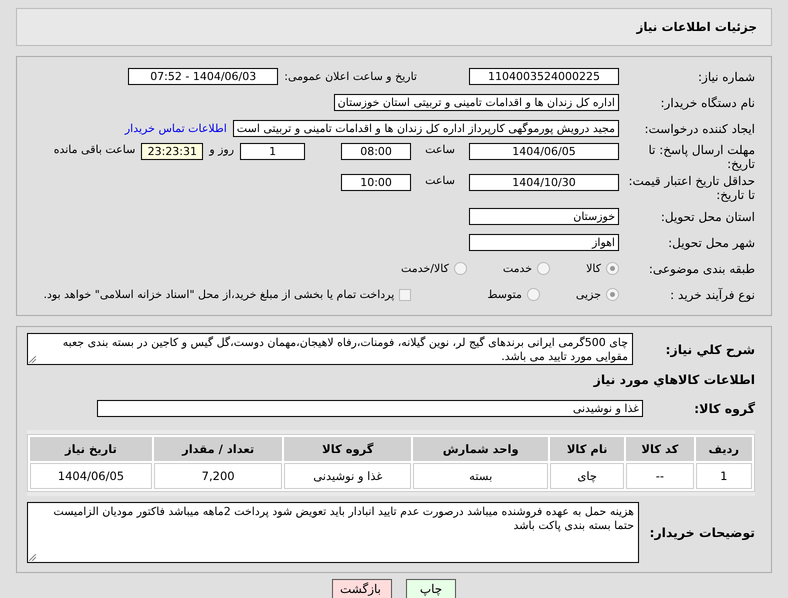 This screenshot has width=788, height=598. What do you see at coordinates (587, 449) in the screenshot?
I see `column-header: نام کالا` at bounding box center [587, 449].